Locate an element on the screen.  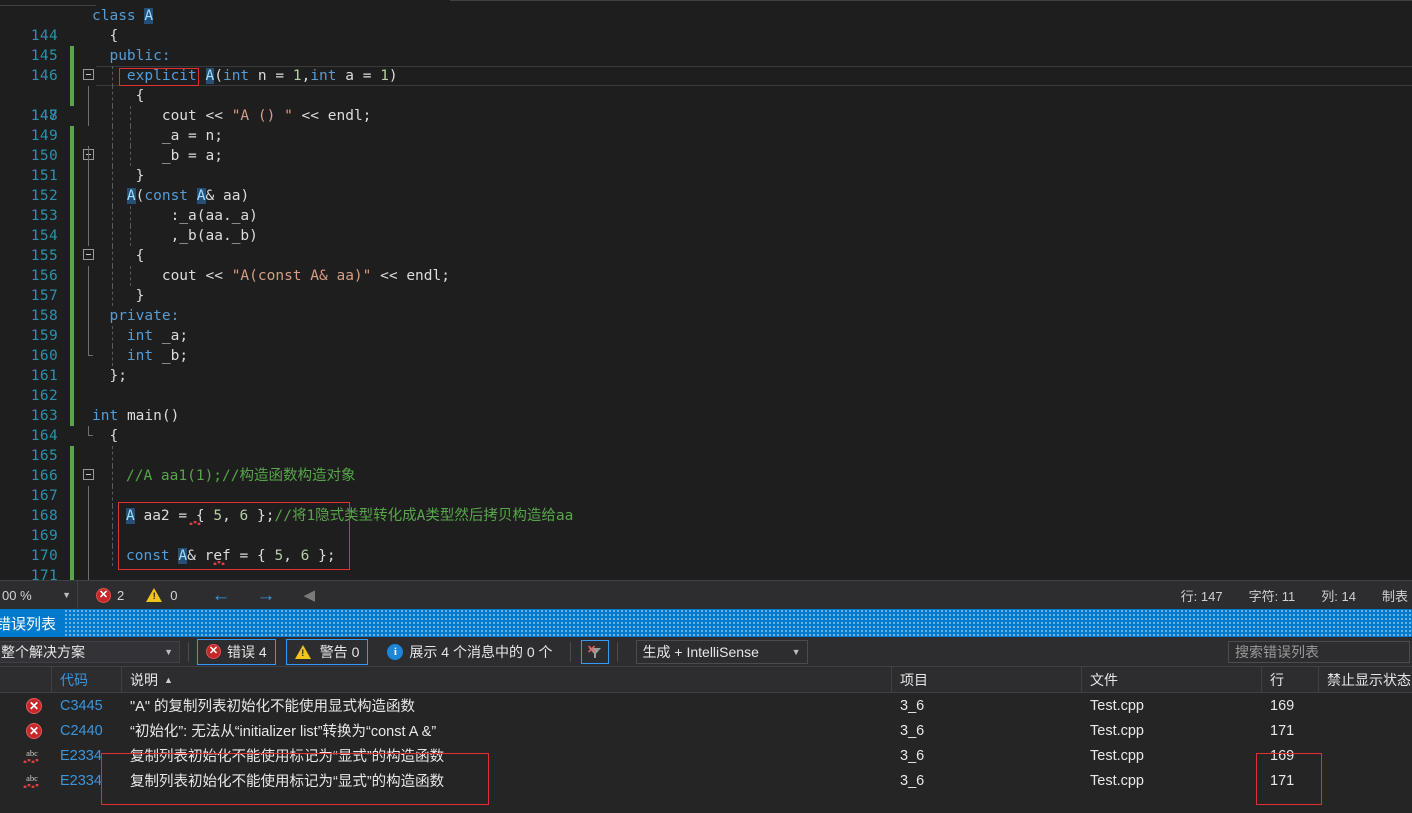
warnings-filter-label: 警告 0 is located at coordinates (339, 651).